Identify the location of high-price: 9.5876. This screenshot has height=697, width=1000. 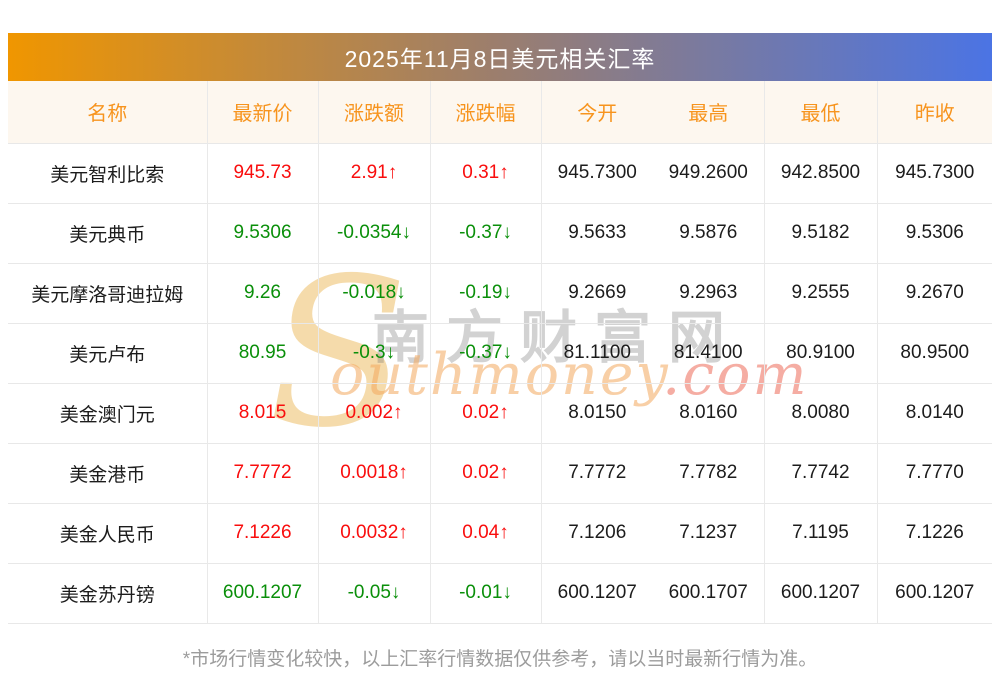
(709, 232).